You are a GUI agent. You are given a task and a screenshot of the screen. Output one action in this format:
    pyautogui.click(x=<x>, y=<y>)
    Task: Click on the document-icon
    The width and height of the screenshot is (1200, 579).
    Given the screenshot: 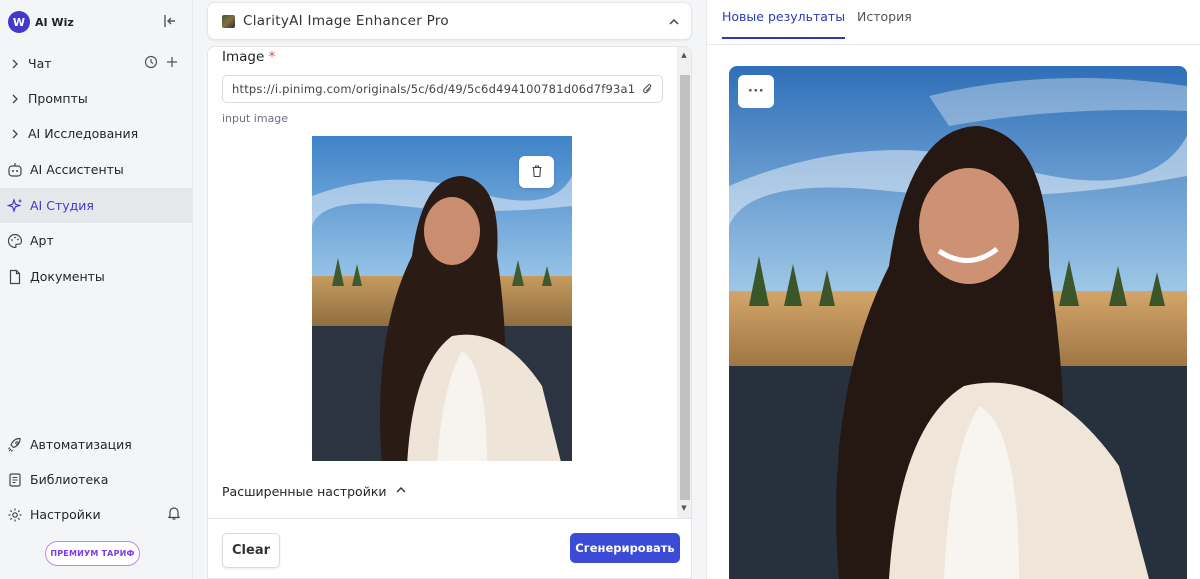 What is the action you would take?
    pyautogui.click(x=15, y=277)
    